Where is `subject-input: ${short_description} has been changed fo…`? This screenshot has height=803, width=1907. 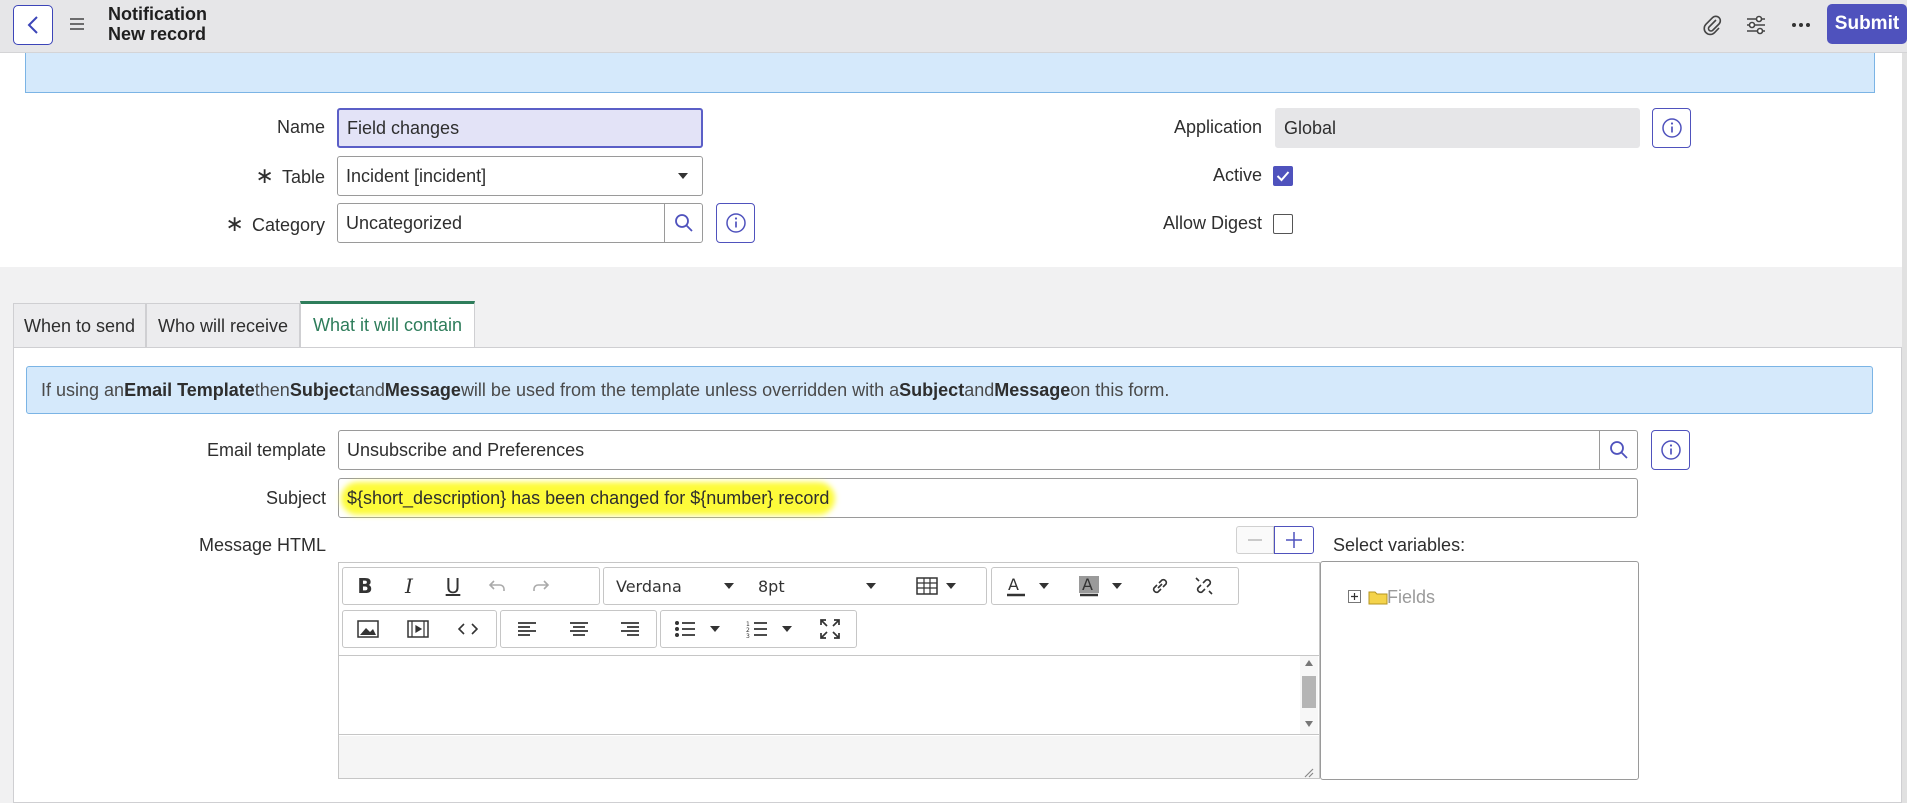 subject-input: ${short_description} has been changed fo… is located at coordinates (988, 498).